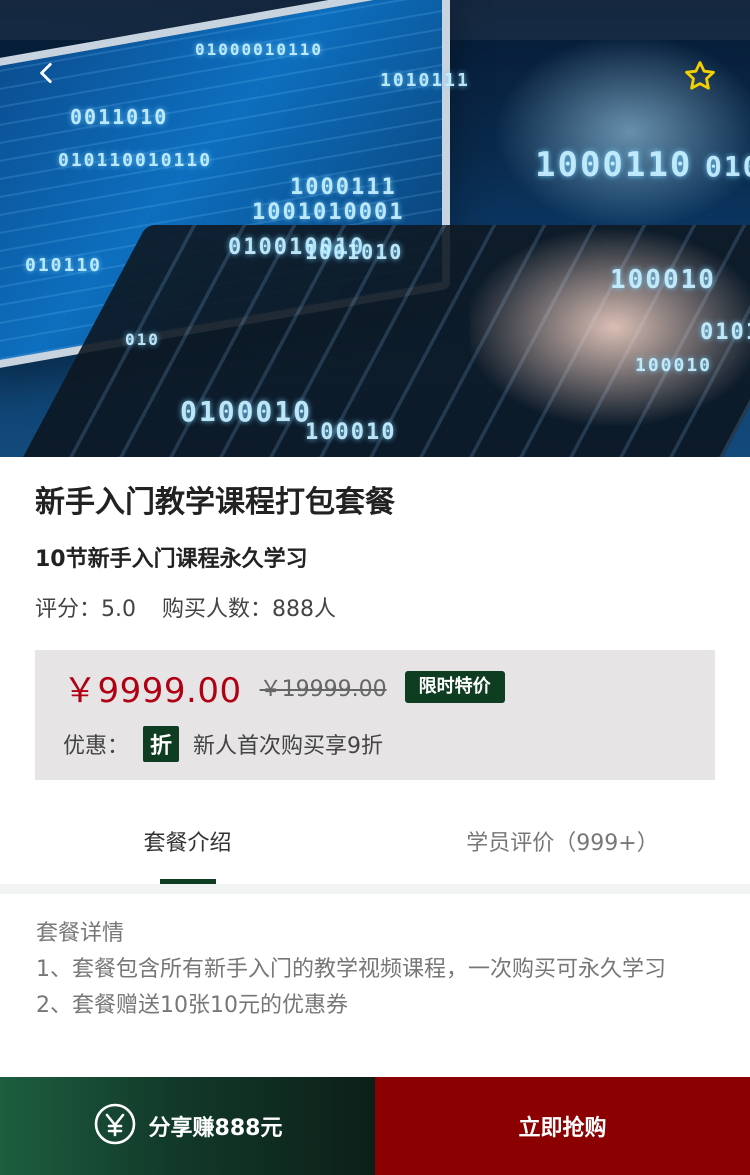  I want to click on back-button, so click(47, 75).